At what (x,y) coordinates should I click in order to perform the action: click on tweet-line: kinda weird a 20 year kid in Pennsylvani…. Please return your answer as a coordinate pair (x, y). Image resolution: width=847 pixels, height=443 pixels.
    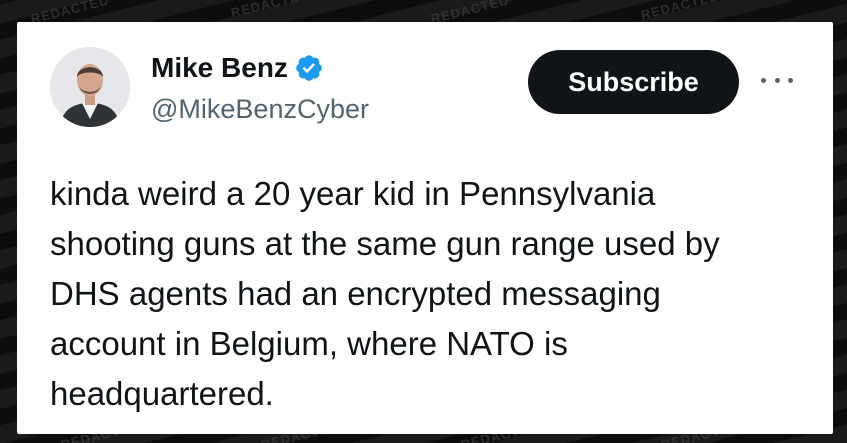
    Looking at the image, I should click on (353, 193).